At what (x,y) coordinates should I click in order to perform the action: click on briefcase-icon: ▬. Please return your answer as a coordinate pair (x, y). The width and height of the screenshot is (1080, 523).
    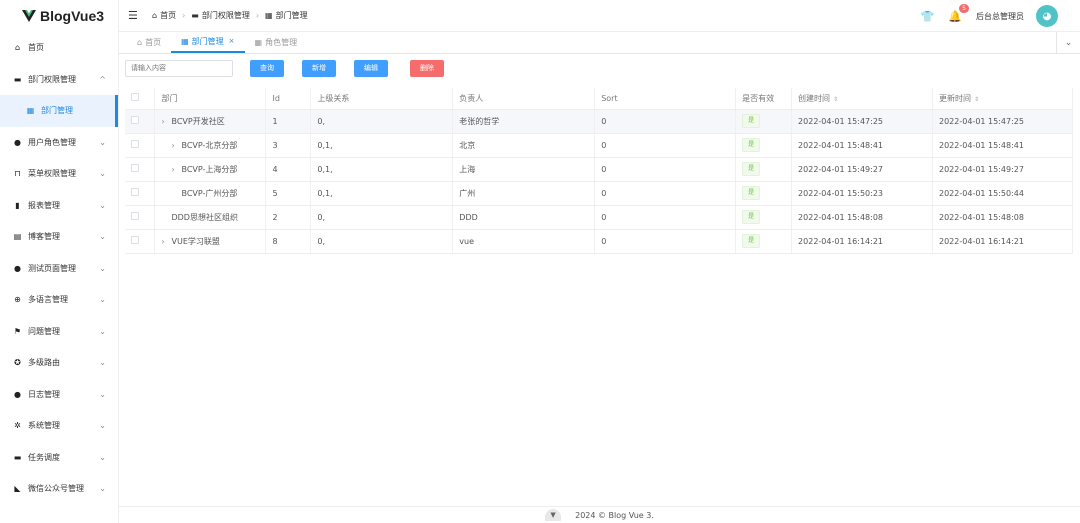
    Looking at the image, I should click on (17, 79).